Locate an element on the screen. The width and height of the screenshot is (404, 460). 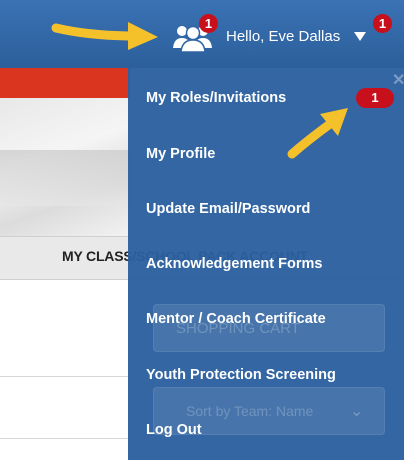
hero-image-detail is located at coordinates (65, 178).